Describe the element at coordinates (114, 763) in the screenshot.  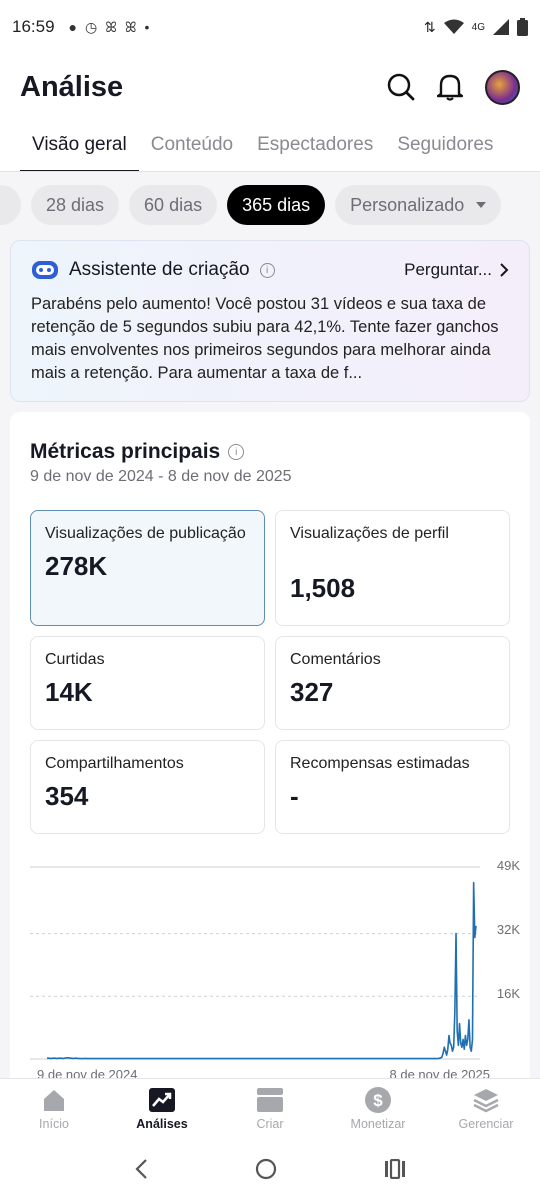
I see `metric-label: Compartilhamentos` at that location.